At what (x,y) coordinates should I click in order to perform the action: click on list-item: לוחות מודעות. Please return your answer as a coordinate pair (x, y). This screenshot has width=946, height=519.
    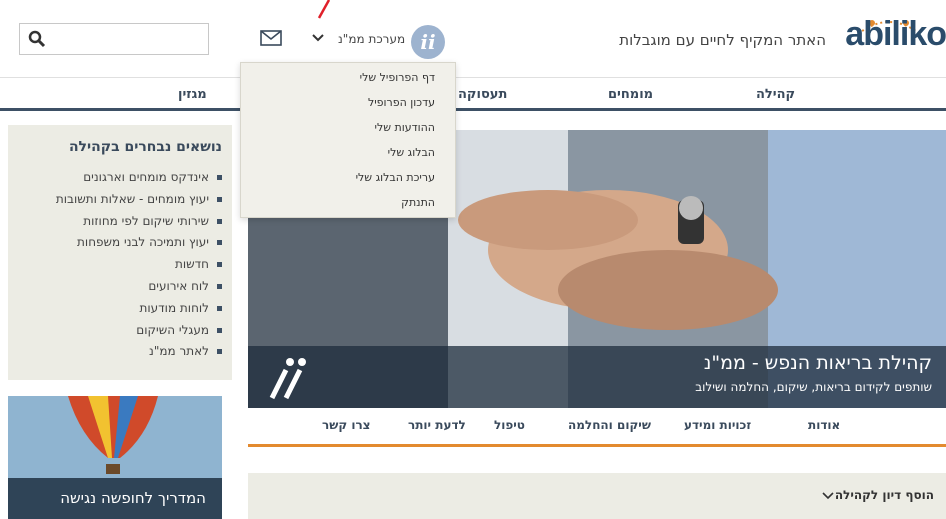
    Looking at the image, I should click on (139, 309).